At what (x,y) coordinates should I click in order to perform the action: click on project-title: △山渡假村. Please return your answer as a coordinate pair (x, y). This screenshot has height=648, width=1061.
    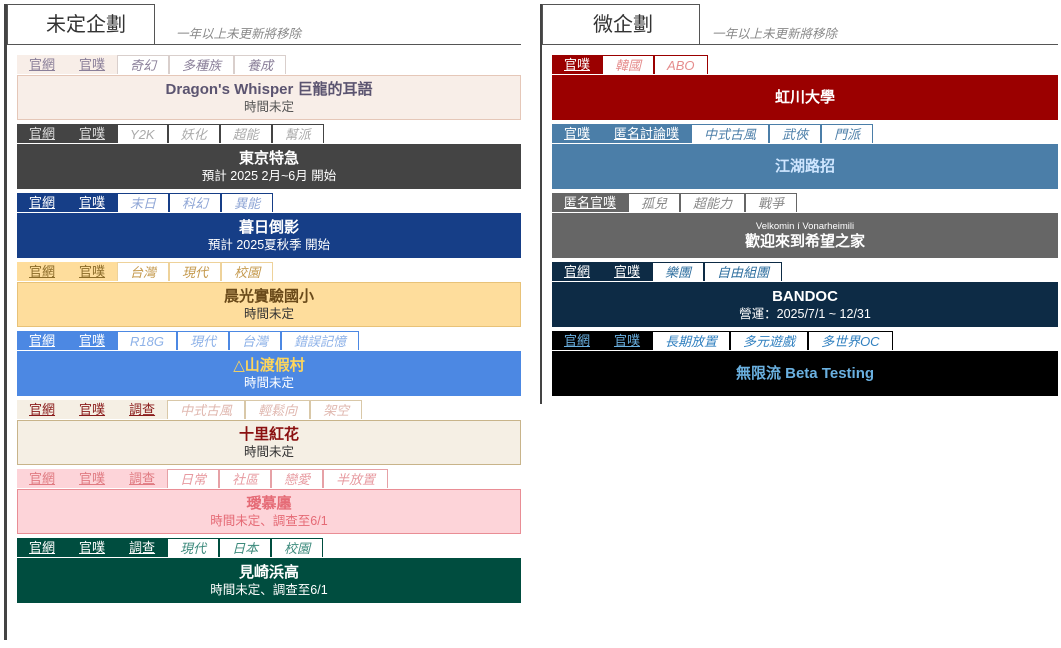
    Looking at the image, I should click on (269, 365).